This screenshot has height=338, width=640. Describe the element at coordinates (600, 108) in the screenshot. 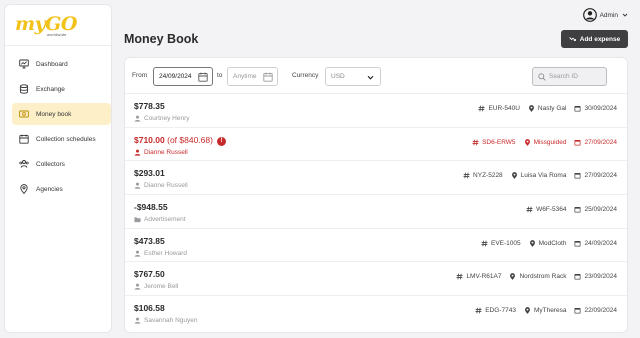

I see `record-date-value: 30/09/2024` at that location.